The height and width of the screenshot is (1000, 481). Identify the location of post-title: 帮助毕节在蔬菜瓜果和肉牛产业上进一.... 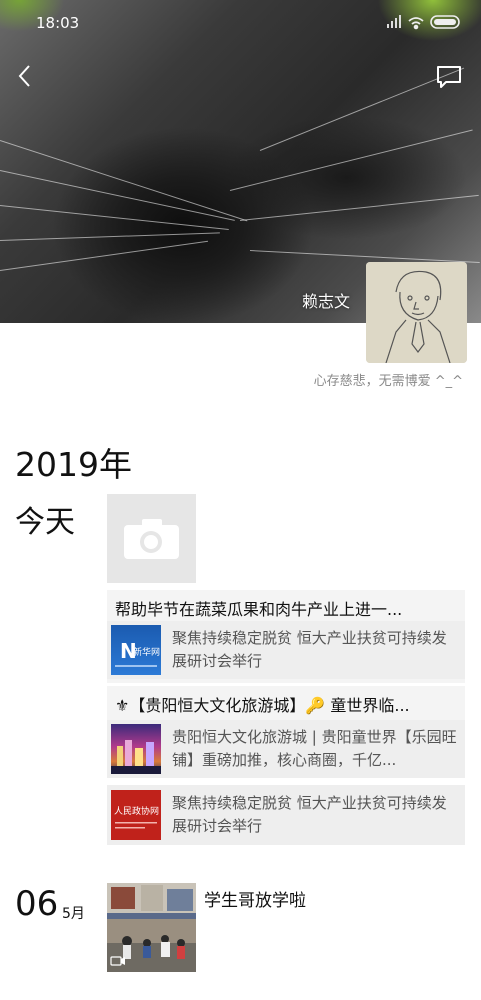
(259, 609).